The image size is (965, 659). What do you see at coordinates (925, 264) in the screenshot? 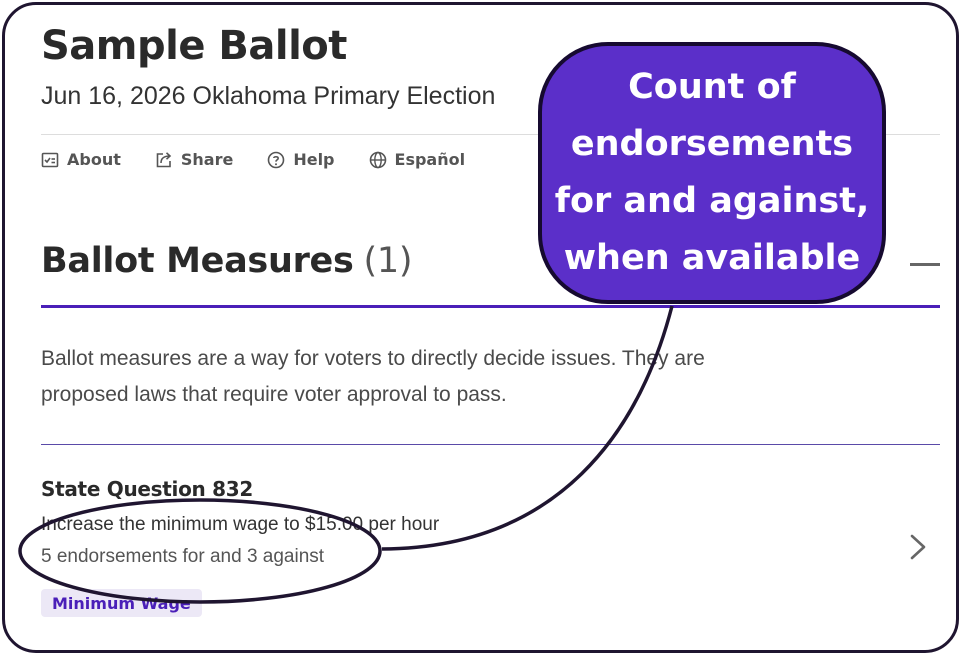
I see `collapse-section-button` at bounding box center [925, 264].